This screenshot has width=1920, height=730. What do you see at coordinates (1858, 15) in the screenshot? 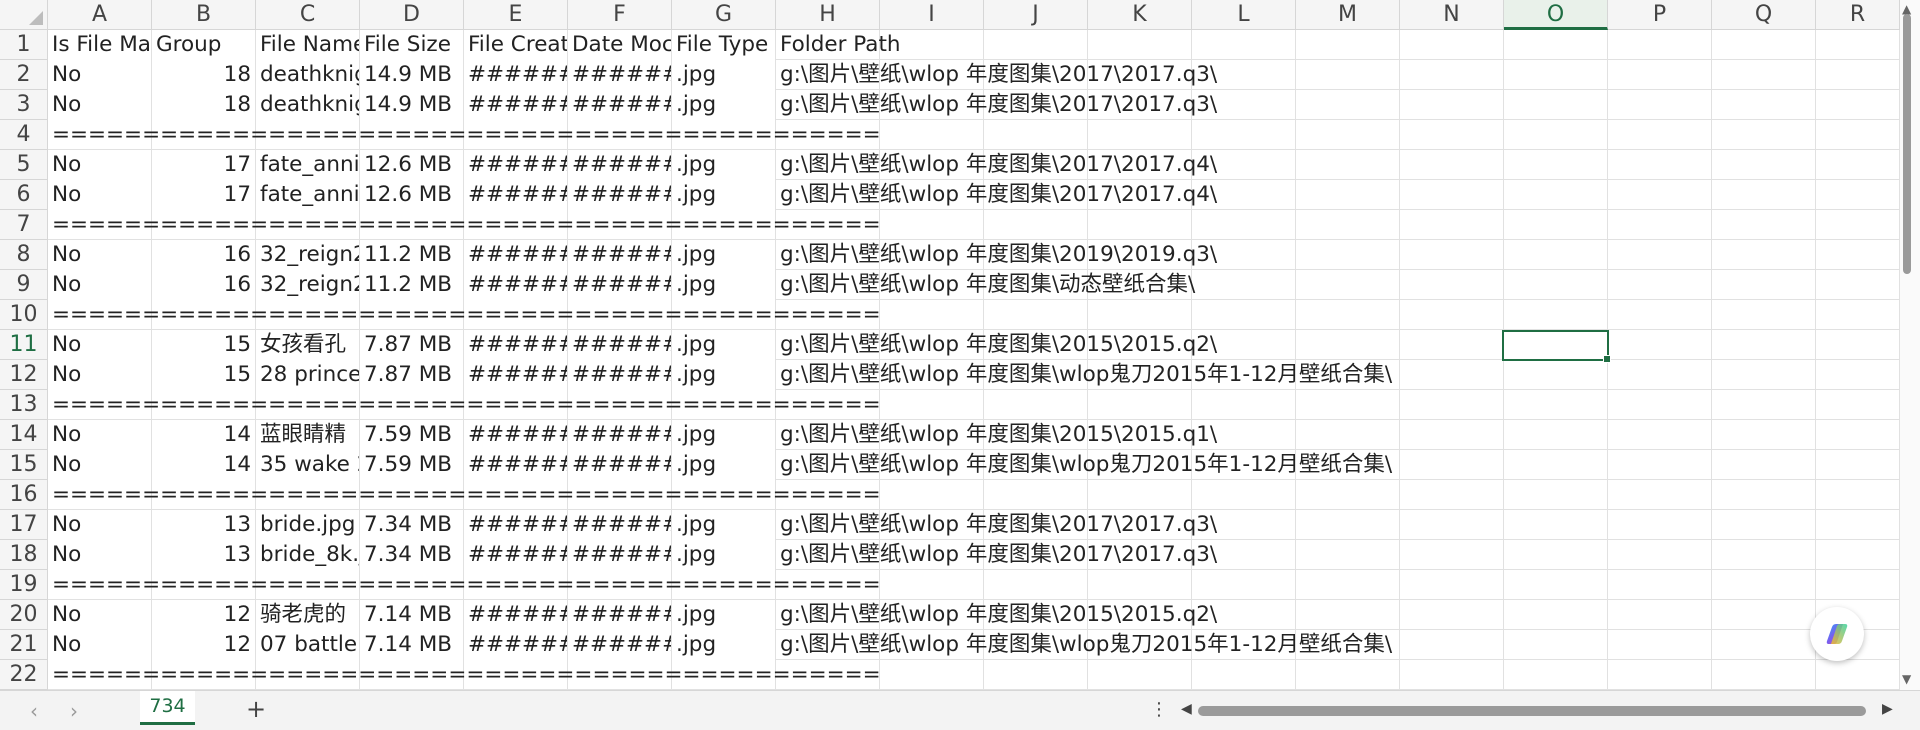
I see `column-header-r: R` at bounding box center [1858, 15].